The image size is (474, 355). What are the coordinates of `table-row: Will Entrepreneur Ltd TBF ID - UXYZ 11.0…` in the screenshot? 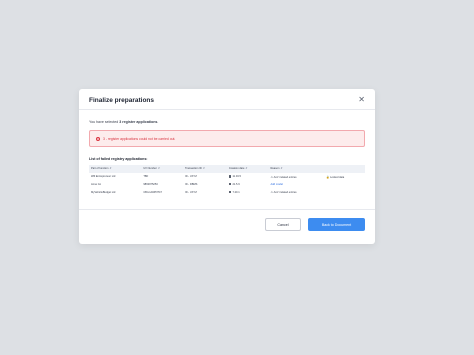 It's located at (227, 177).